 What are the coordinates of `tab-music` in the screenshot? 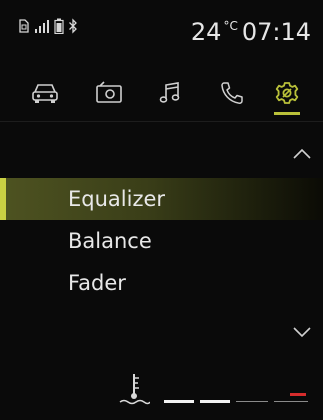 It's located at (171, 93).